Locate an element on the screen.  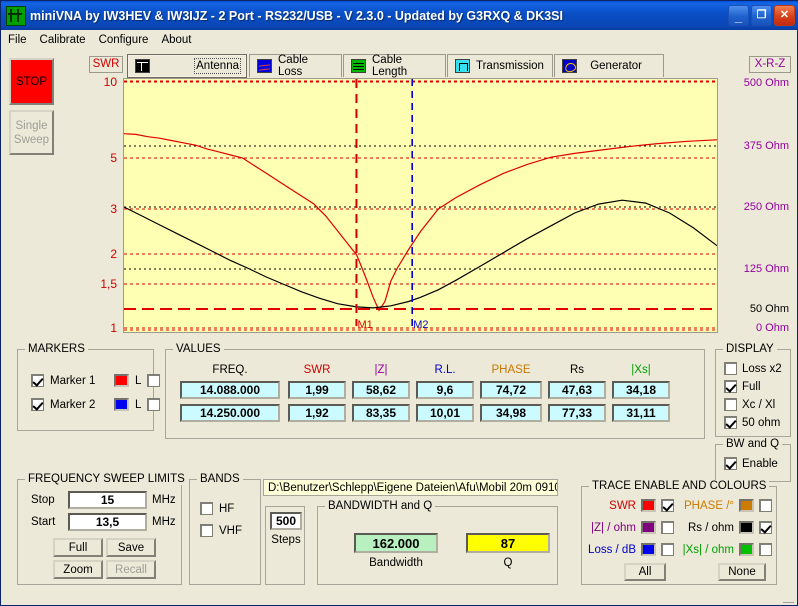
trace-rs-color-swatch is located at coordinates (746, 527).